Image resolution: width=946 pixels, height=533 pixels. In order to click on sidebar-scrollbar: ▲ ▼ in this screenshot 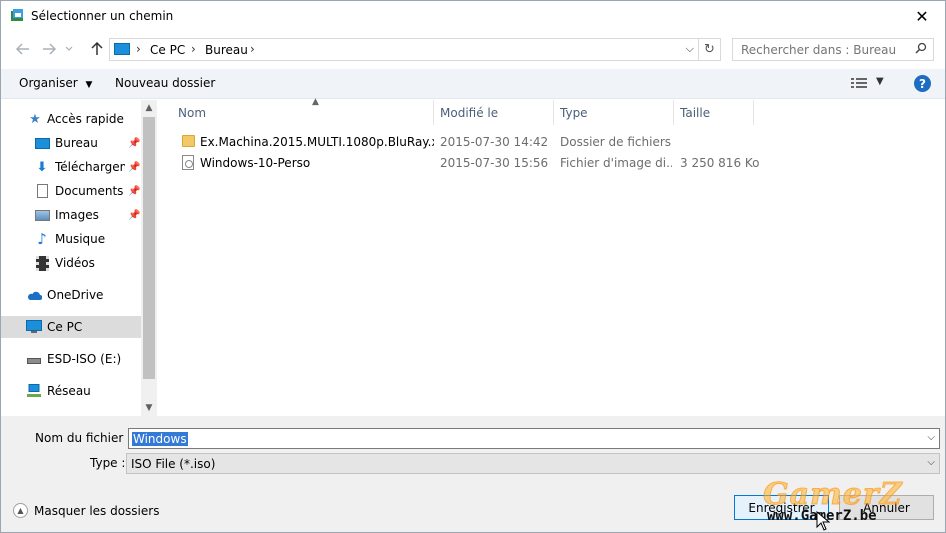, I will do `click(149, 258)`.